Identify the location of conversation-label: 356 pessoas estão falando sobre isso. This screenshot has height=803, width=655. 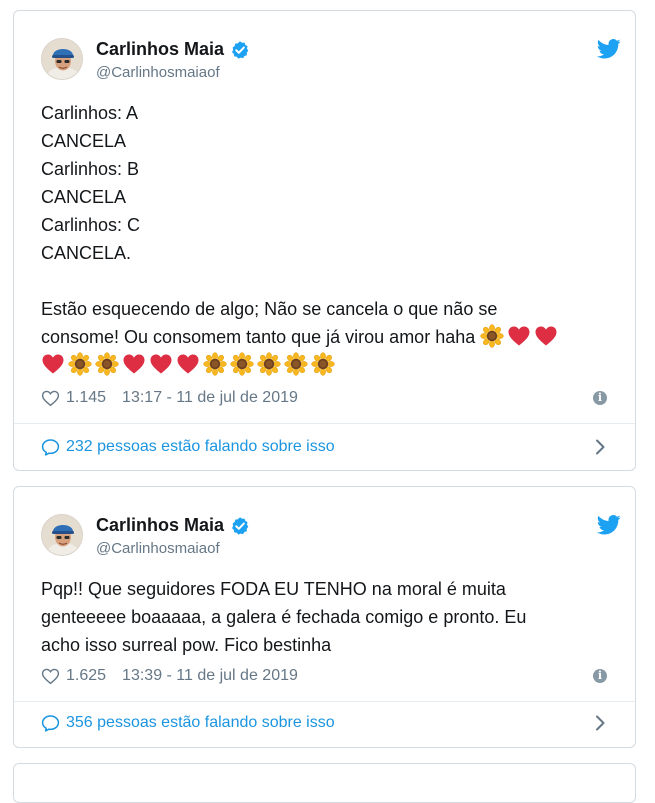
(200, 722).